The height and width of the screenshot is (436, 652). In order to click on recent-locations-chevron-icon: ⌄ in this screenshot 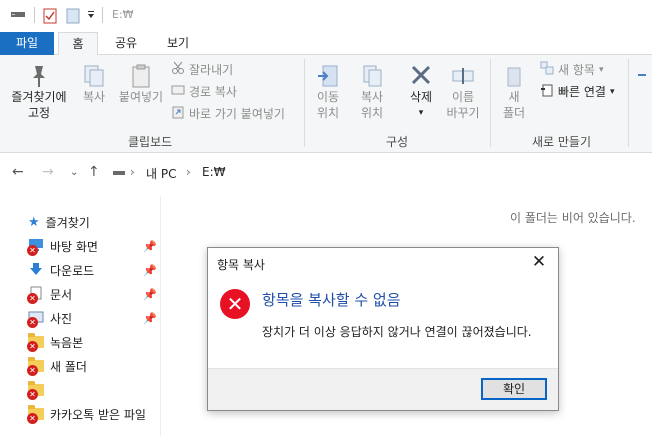, I will do `click(74, 172)`.